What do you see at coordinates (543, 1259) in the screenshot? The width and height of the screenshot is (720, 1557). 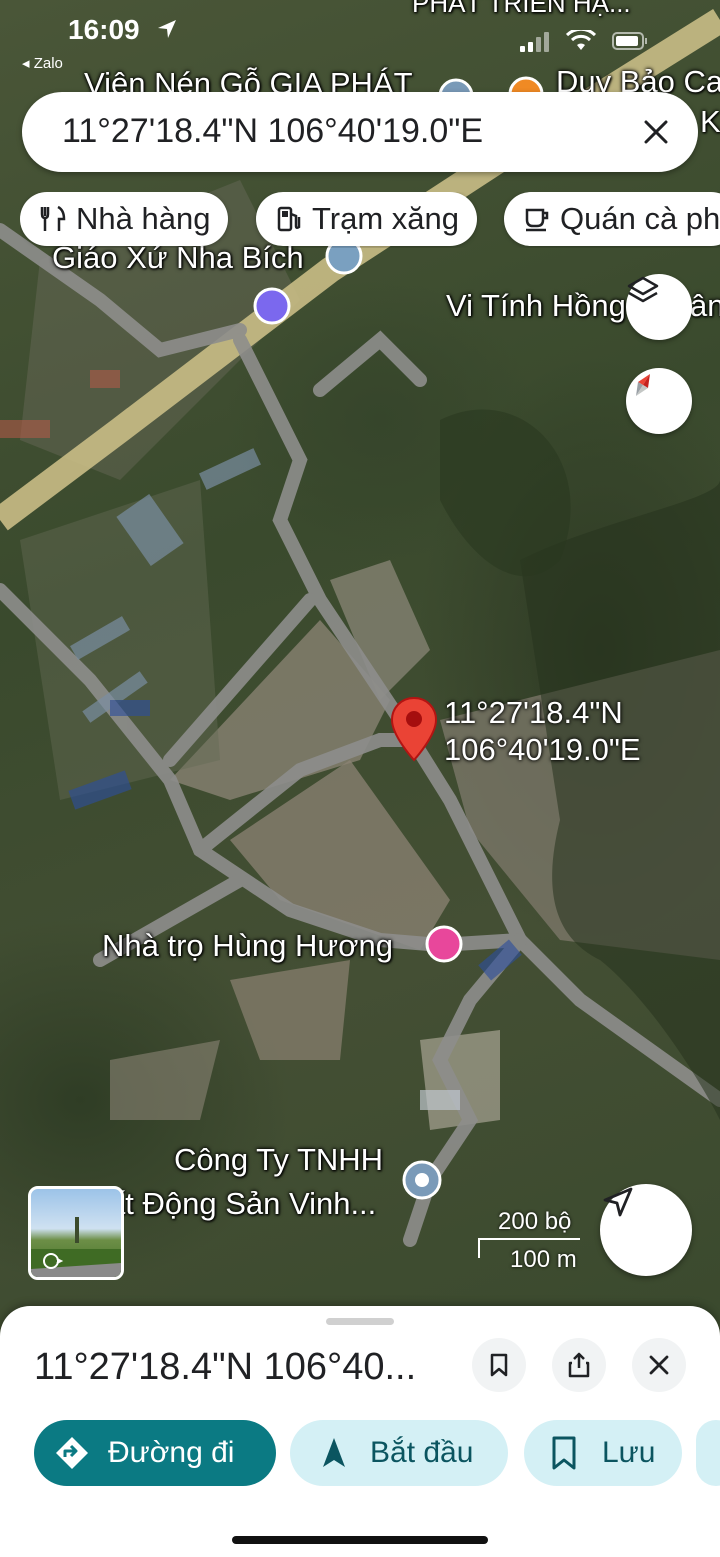 I see `scale-metric: 100 m` at bounding box center [543, 1259].